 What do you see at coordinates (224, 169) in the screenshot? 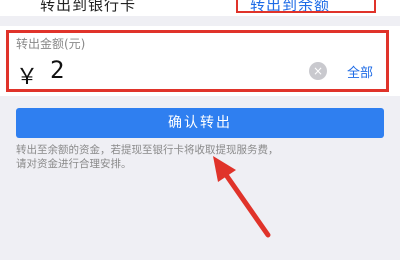
I see `arrow-head` at bounding box center [224, 169].